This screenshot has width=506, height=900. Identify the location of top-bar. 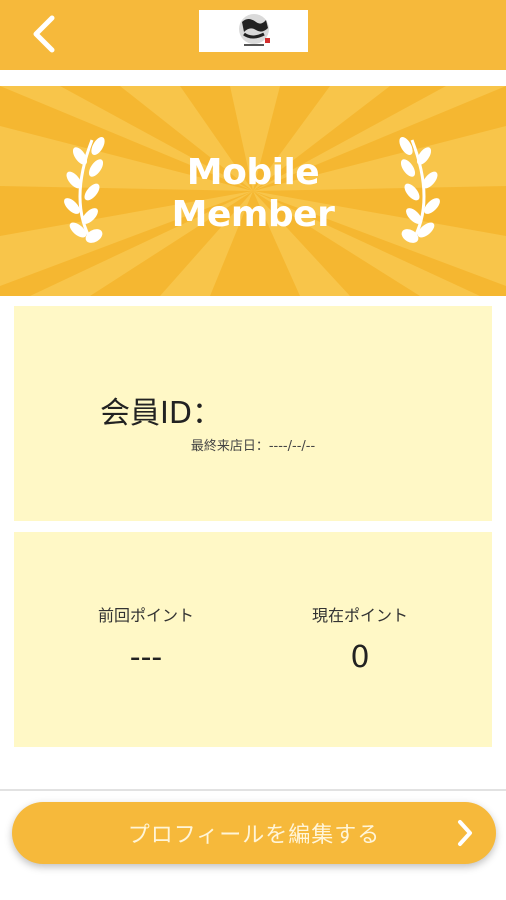
(253, 35).